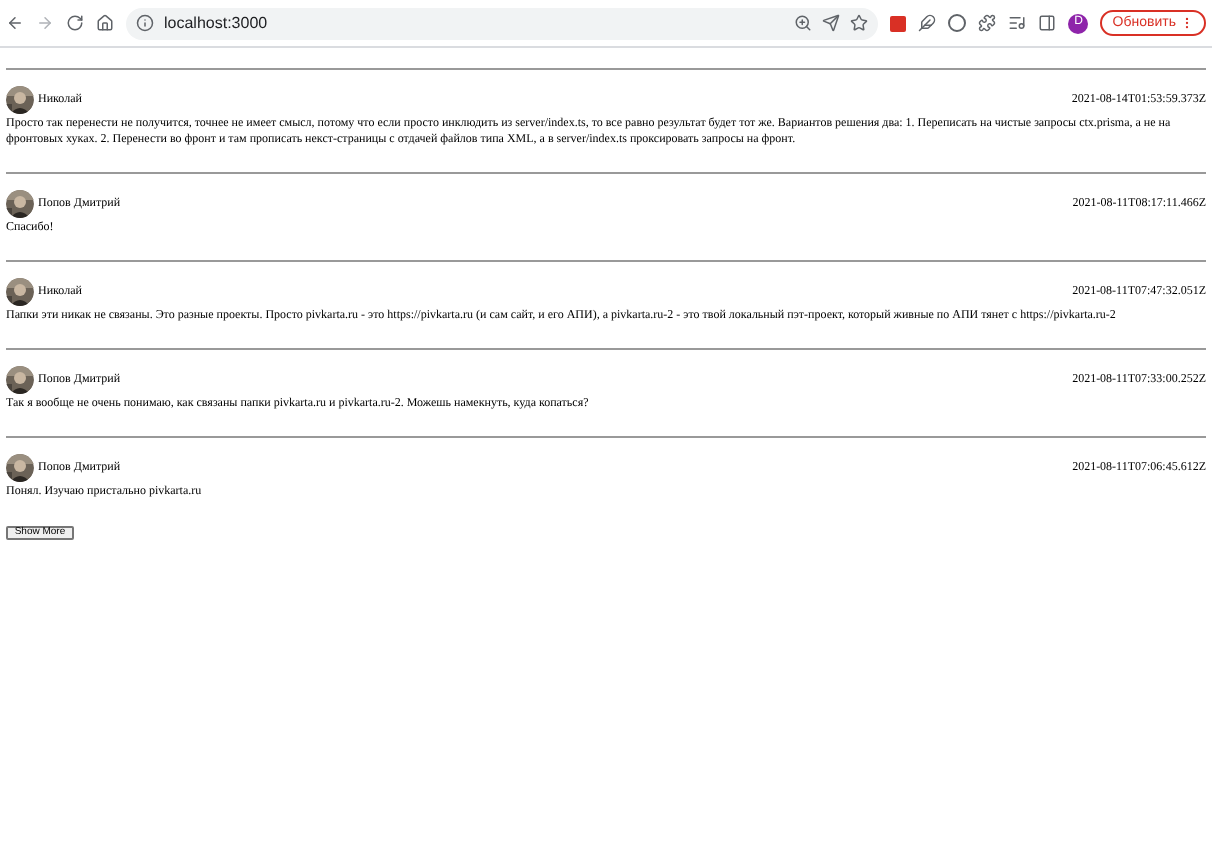  What do you see at coordinates (898, 23) in the screenshot?
I see `extension-icon` at bounding box center [898, 23].